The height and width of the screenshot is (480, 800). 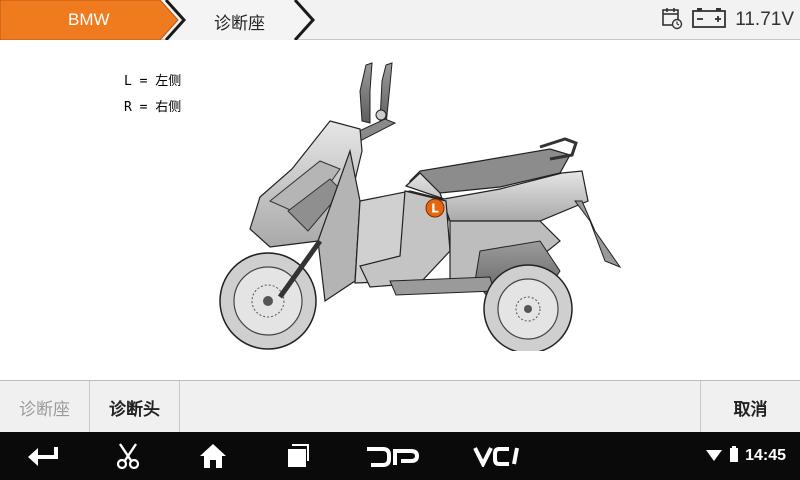 I want to click on breadcrumb-item-diagnostic-seat: 诊断座, so click(x=239, y=21).